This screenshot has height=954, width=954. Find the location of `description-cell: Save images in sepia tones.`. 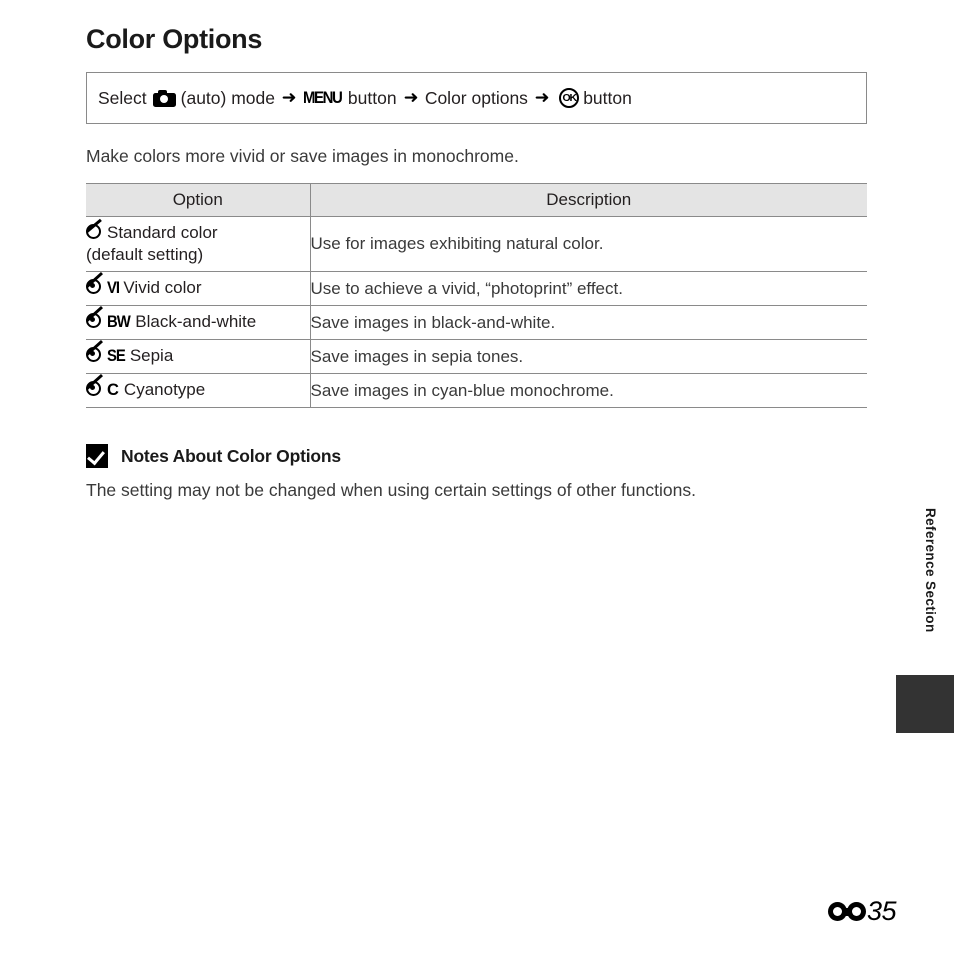

description-cell: Save images in sepia tones. is located at coordinates (588, 356).